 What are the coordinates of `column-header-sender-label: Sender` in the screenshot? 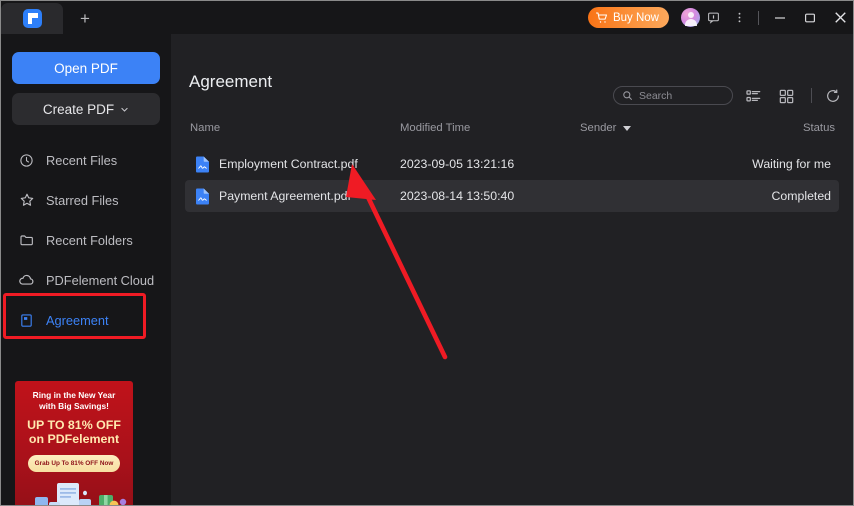 It's located at (598, 128).